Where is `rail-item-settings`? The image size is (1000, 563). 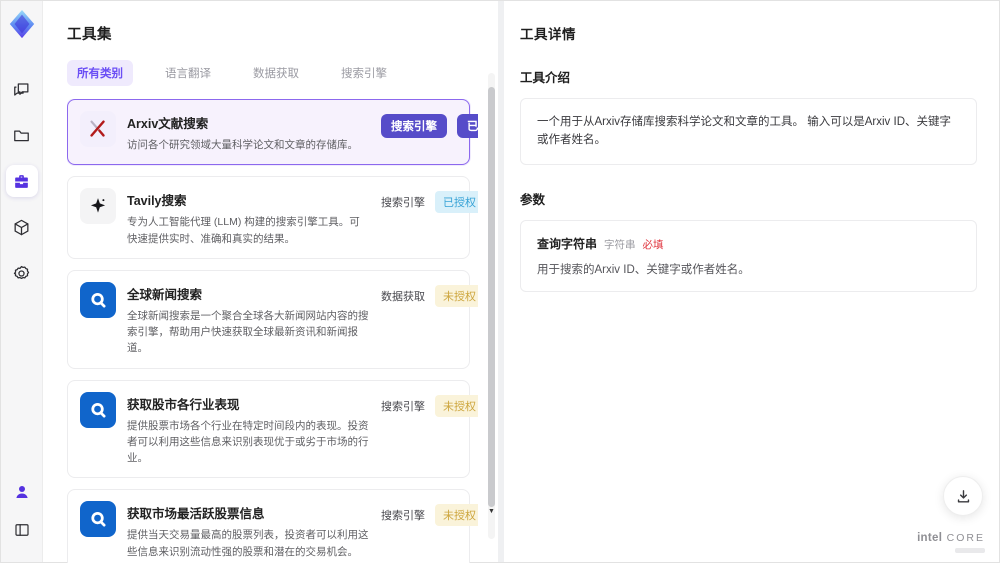 rail-item-settings is located at coordinates (22, 273).